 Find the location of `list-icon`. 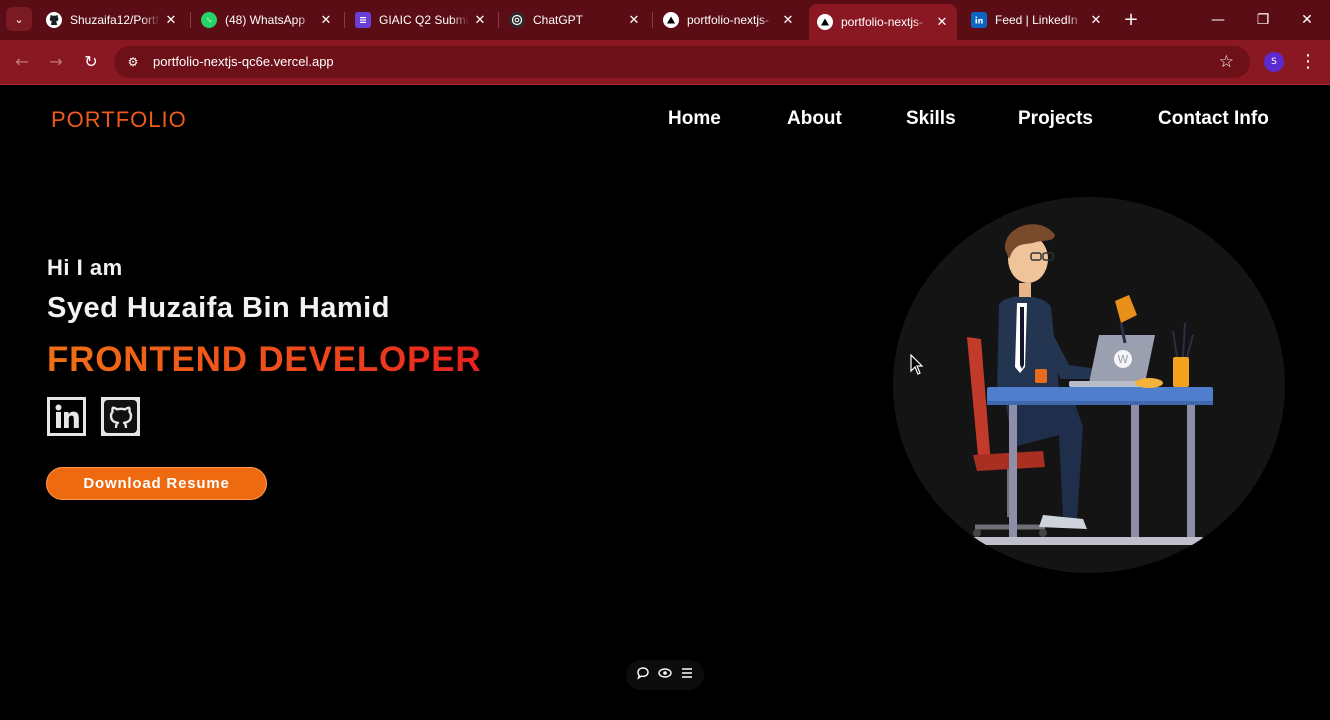

list-icon is located at coordinates (687, 675).